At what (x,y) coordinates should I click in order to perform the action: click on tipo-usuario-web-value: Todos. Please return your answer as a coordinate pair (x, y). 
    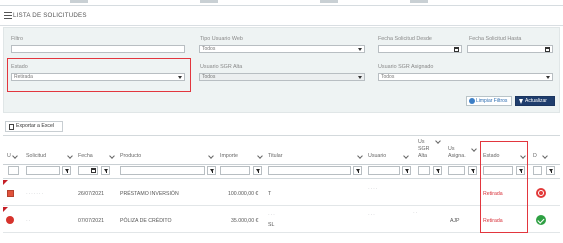
    Looking at the image, I should click on (209, 49).